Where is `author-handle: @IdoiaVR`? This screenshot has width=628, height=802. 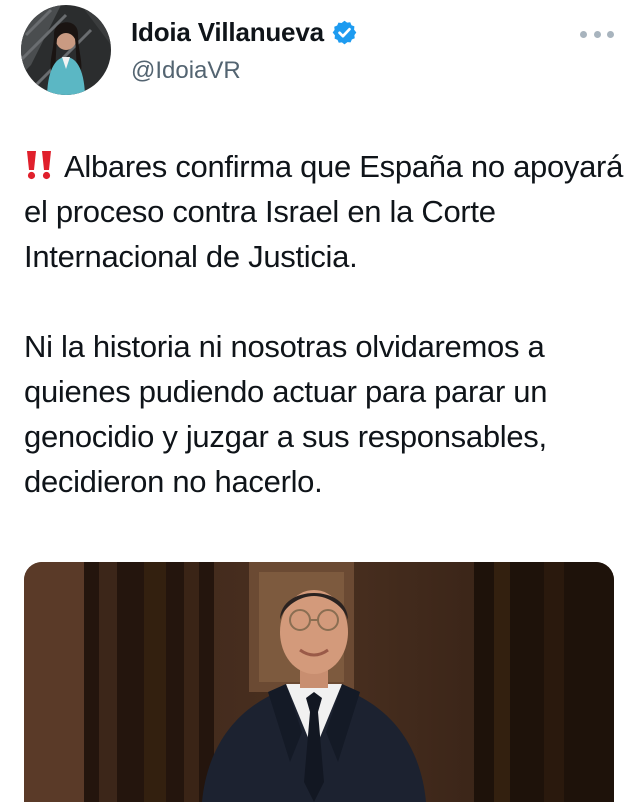
author-handle: @IdoiaVR is located at coordinates (186, 71).